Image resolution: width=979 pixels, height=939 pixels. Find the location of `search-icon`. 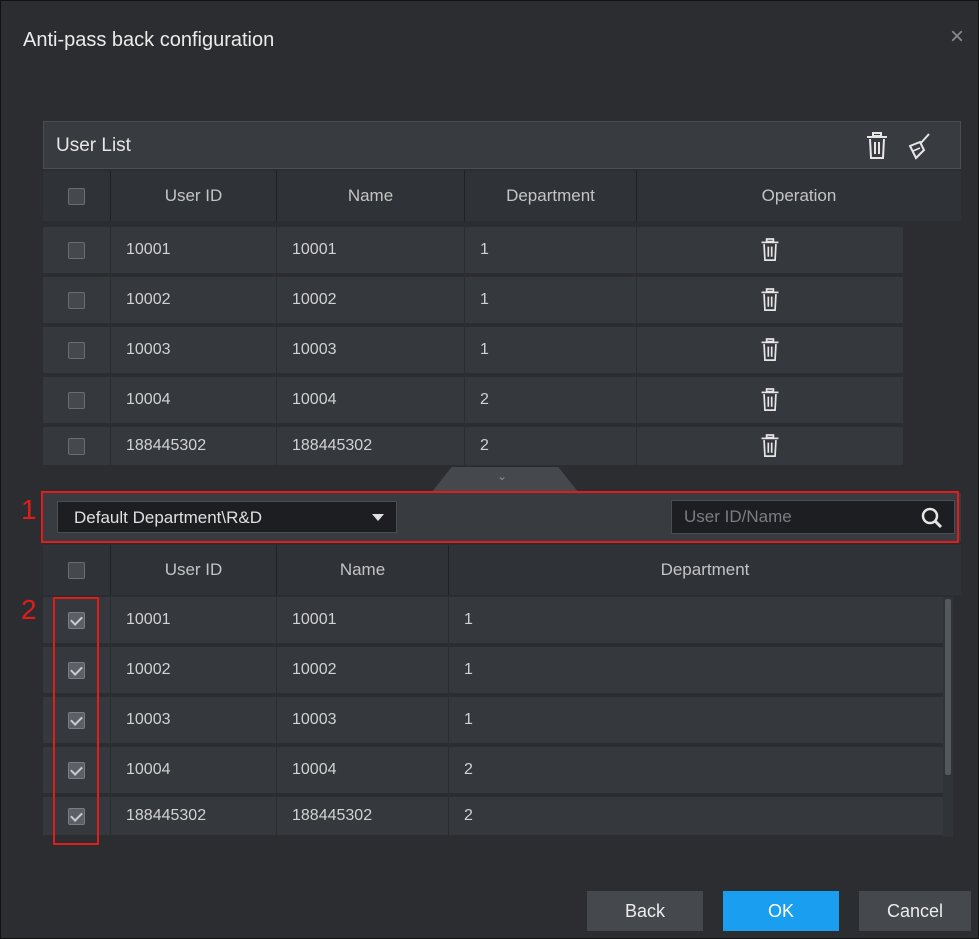

search-icon is located at coordinates (932, 518).